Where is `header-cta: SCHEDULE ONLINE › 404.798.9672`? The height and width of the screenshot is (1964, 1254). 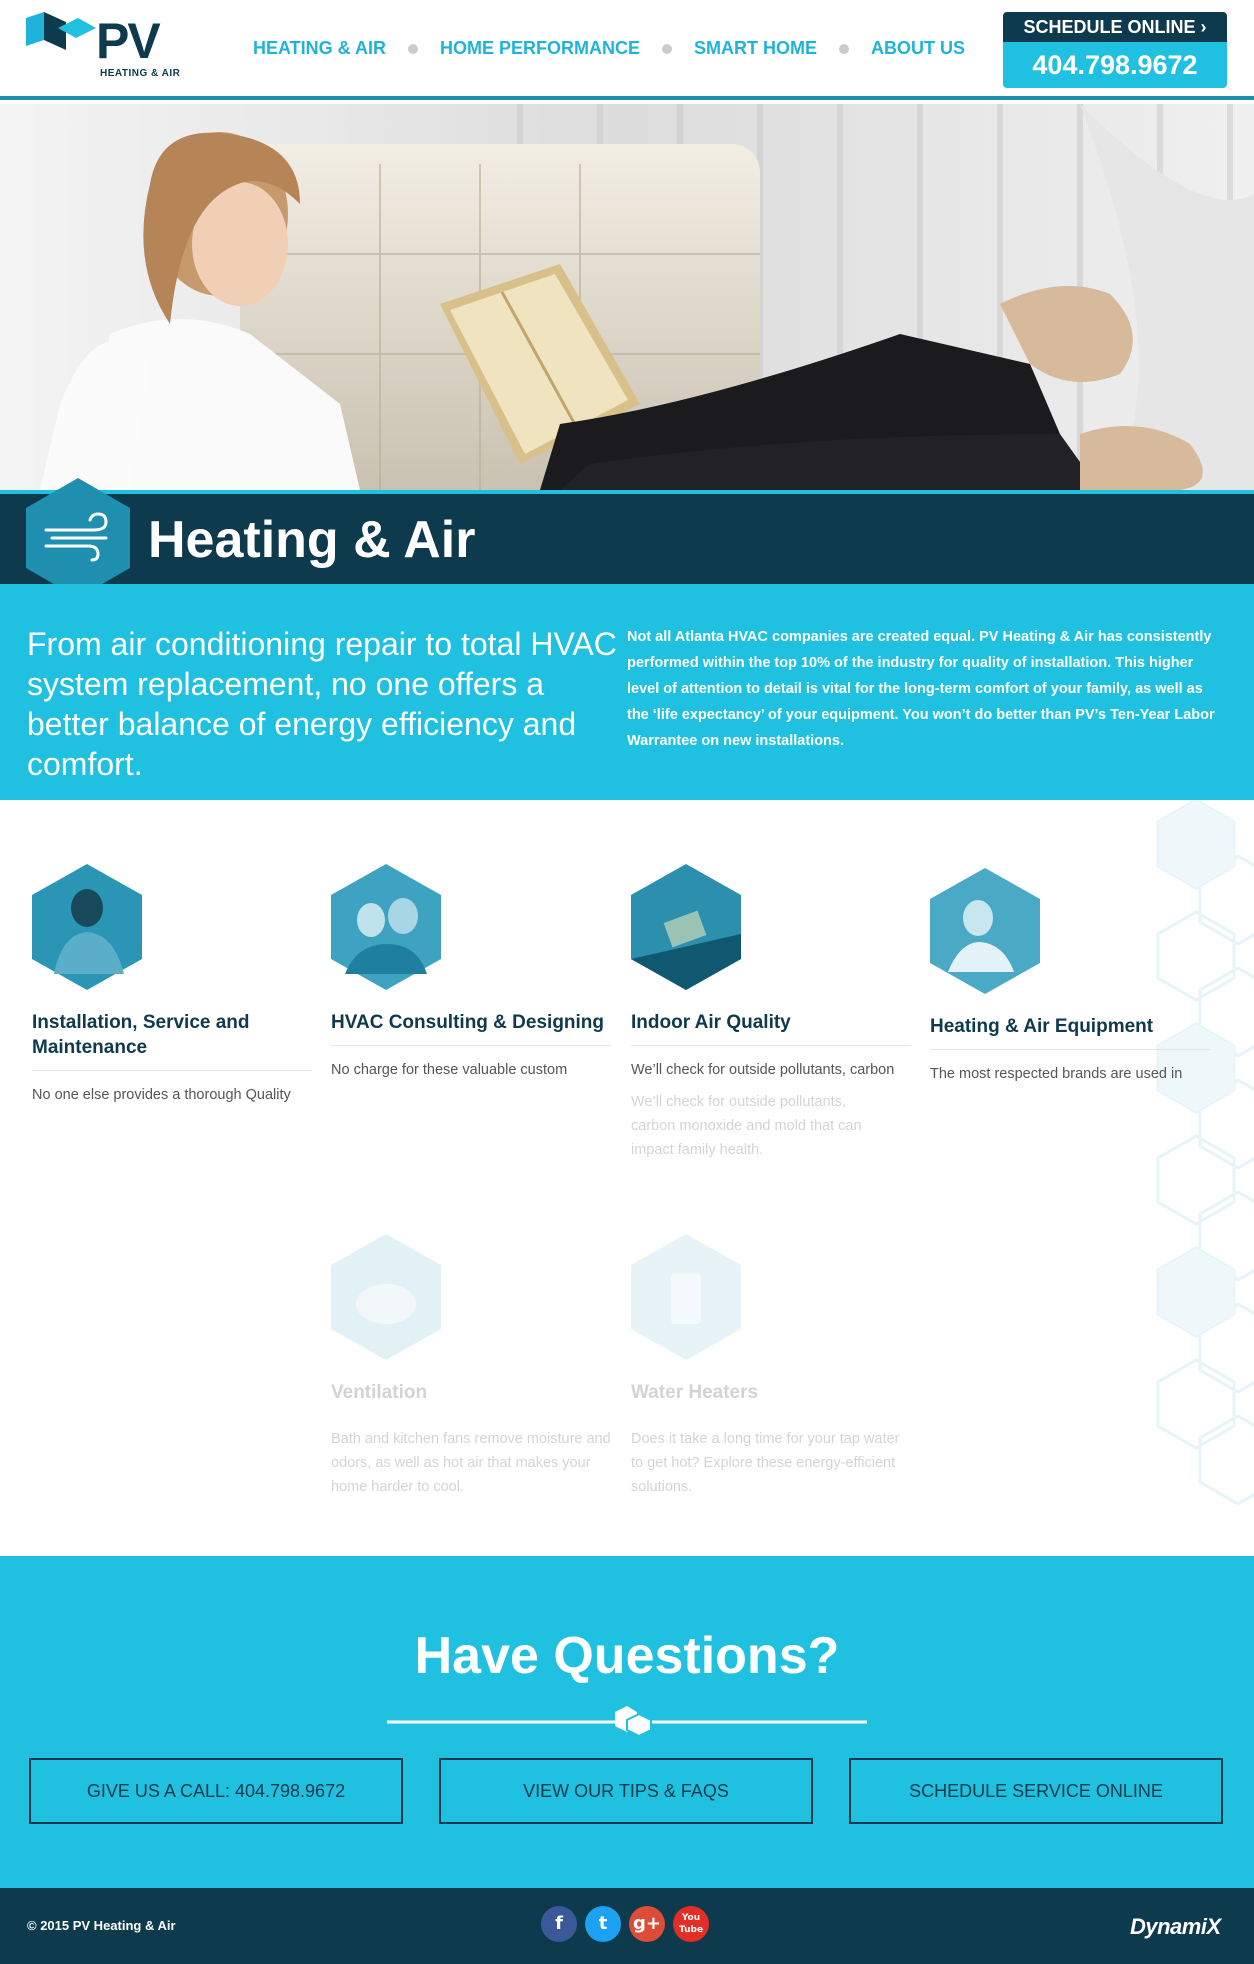 header-cta: SCHEDULE ONLINE › 404.798.9672 is located at coordinates (1115, 50).